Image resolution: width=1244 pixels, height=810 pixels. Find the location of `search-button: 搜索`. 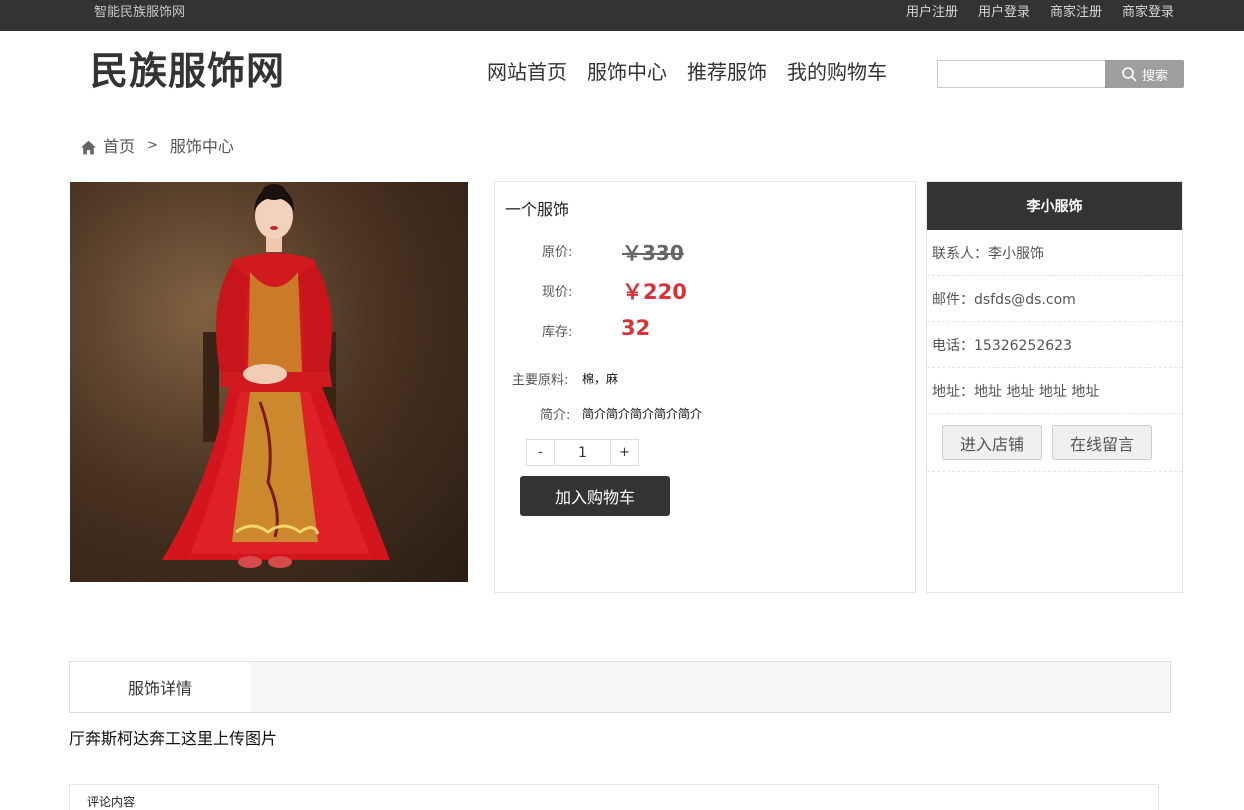

search-button: 搜索 is located at coordinates (1144, 74).